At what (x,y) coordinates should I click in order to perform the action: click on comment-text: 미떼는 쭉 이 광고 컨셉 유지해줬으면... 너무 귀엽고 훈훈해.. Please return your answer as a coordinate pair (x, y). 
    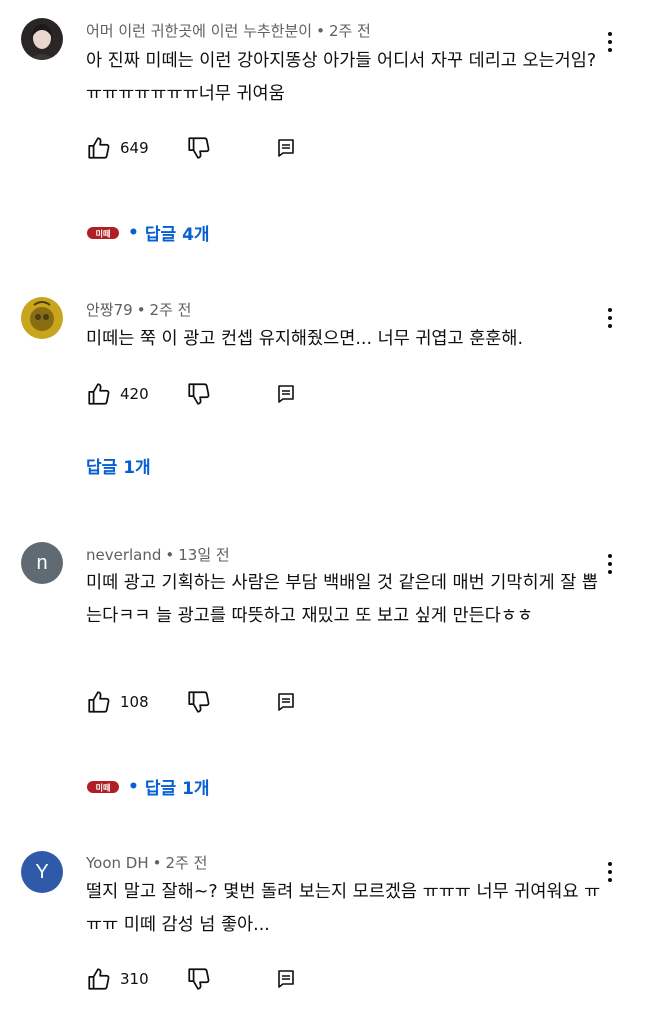
    Looking at the image, I should click on (305, 339).